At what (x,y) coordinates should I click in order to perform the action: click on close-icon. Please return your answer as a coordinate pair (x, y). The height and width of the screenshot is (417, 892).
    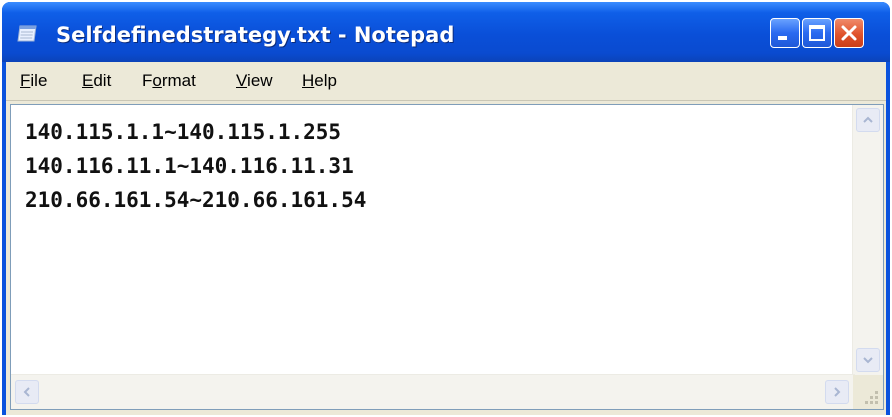
    Looking at the image, I should click on (849, 33).